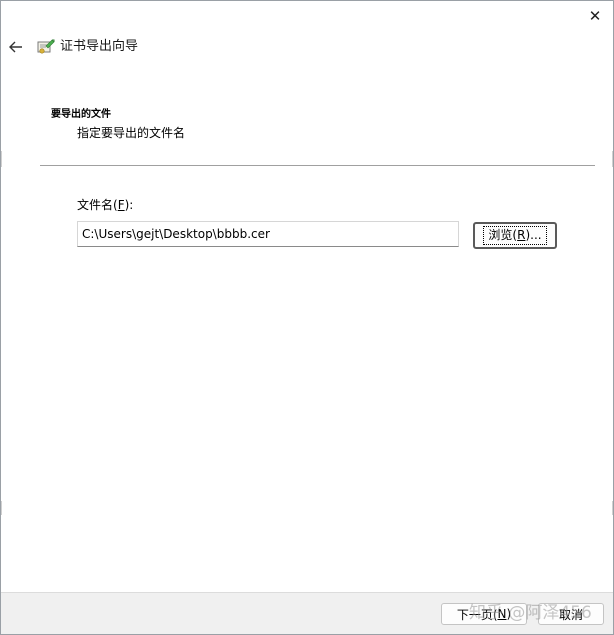 Image resolution: width=614 pixels, height=635 pixels. I want to click on wizard-title: 证书导出向导, so click(99, 46).